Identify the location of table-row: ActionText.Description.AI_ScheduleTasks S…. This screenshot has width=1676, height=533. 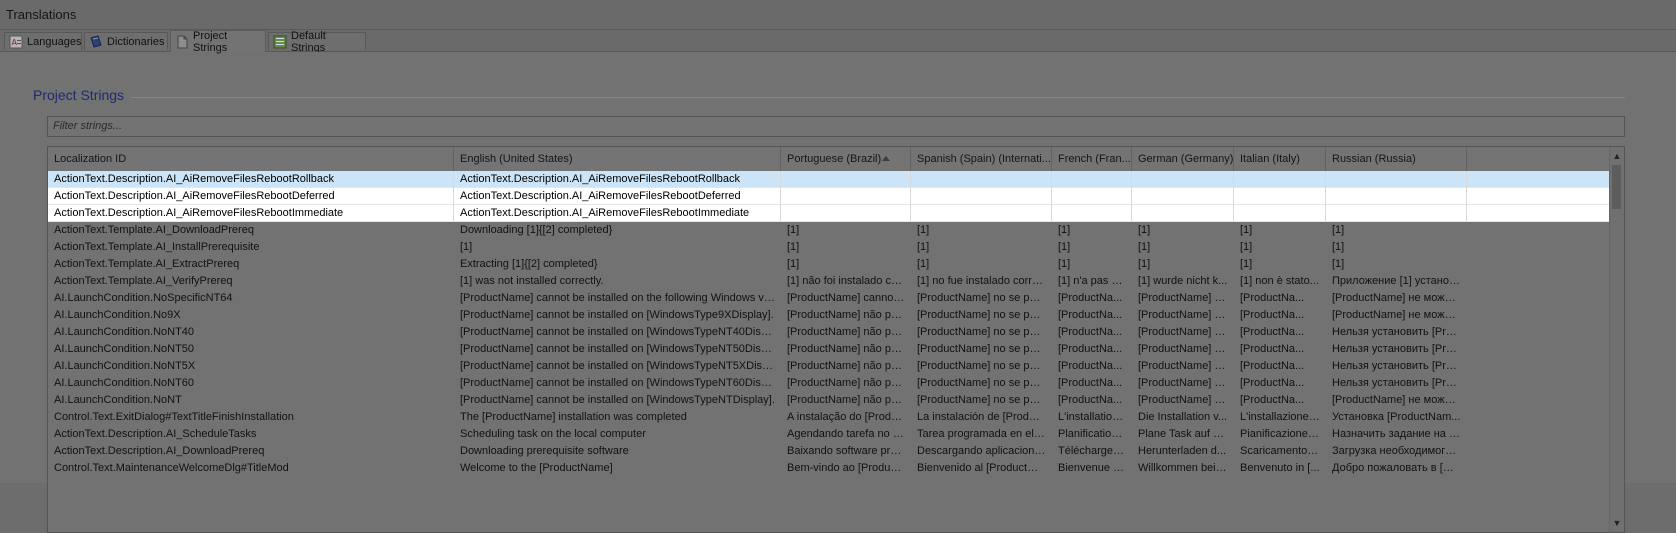
(830, 434).